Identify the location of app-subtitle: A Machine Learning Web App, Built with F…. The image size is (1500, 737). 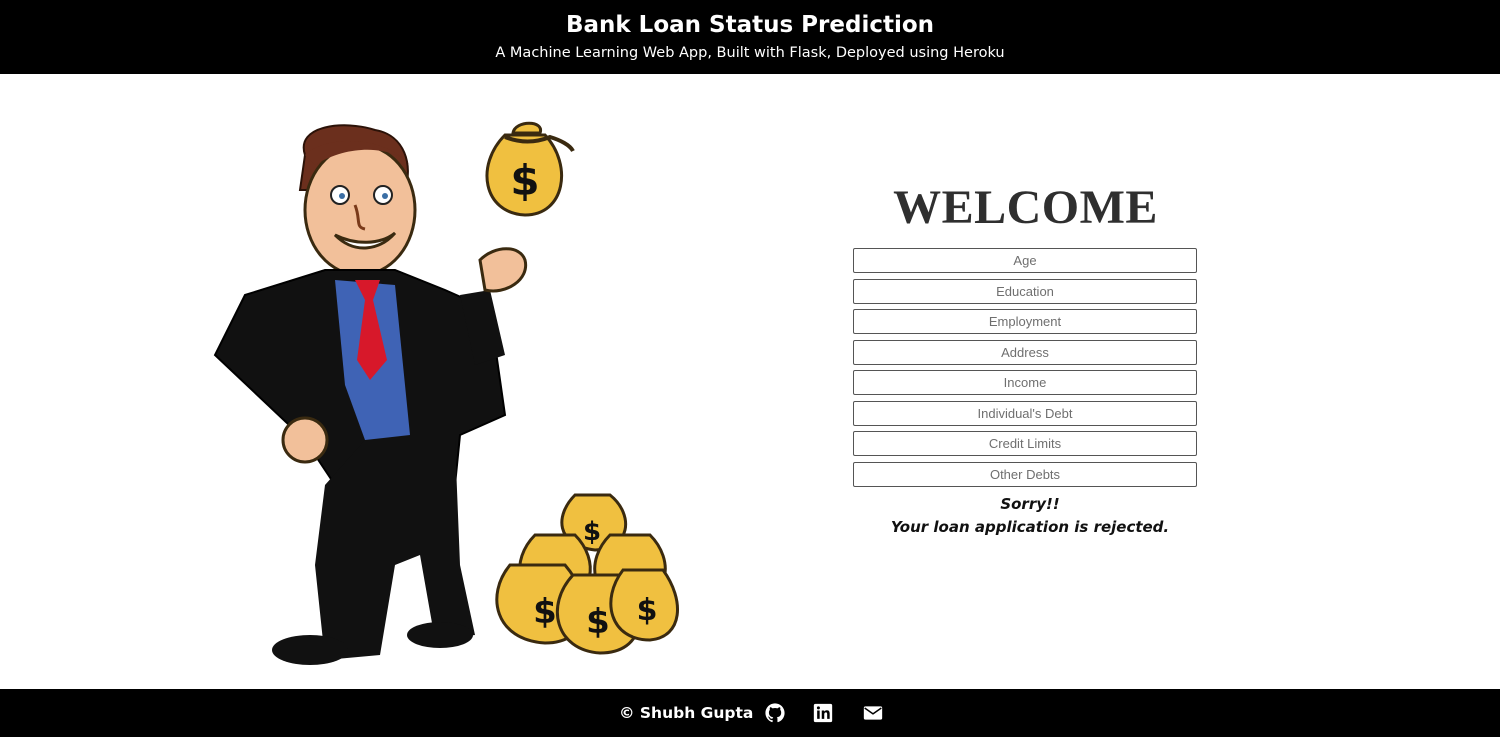
(750, 53).